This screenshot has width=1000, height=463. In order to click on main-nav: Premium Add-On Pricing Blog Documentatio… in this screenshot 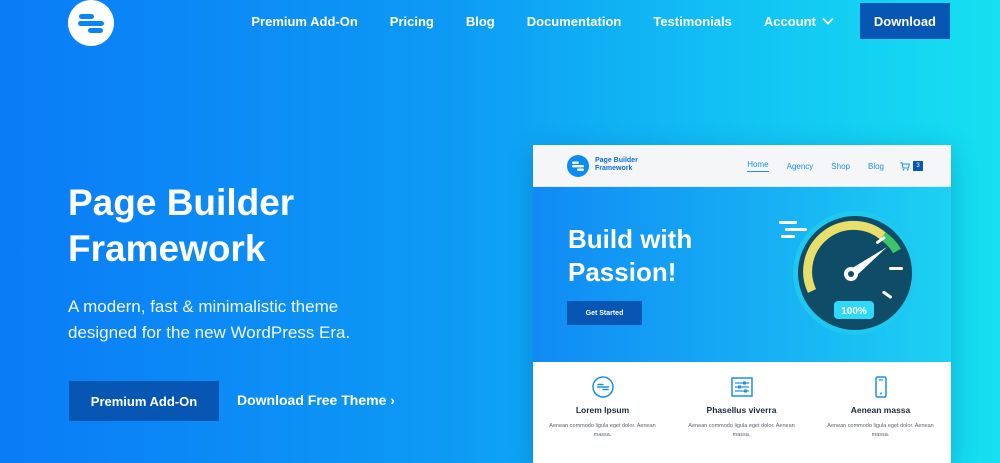, I will do `click(600, 21)`.